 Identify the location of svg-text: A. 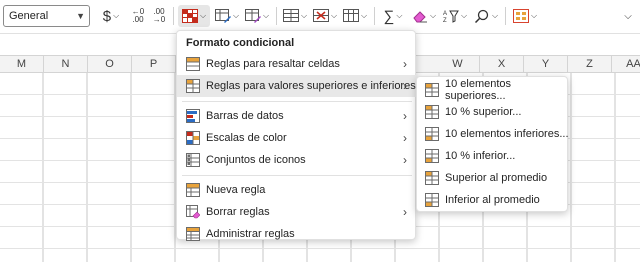
(445, 14).